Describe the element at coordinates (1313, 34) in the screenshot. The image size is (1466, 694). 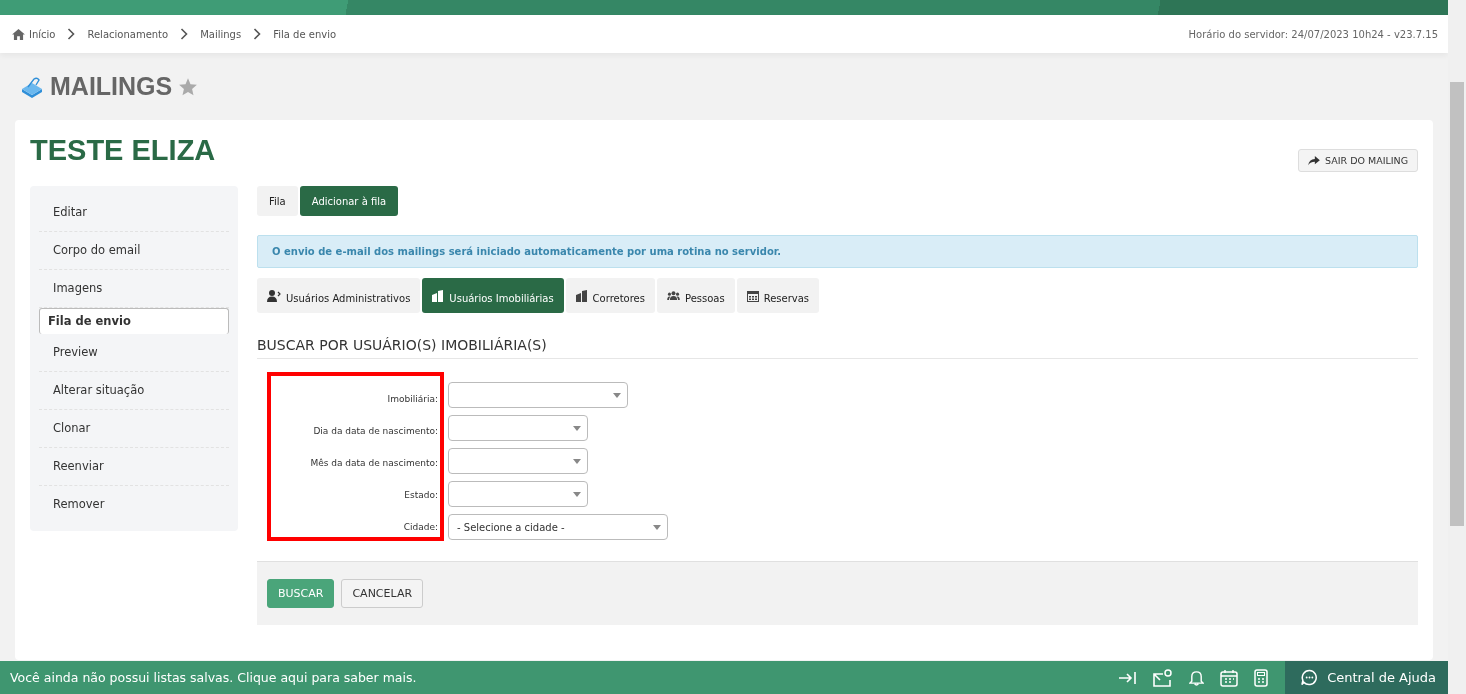
I see `server-time: Horário do servidor: 24/07/2023 10h24 - v23.7.15` at that location.